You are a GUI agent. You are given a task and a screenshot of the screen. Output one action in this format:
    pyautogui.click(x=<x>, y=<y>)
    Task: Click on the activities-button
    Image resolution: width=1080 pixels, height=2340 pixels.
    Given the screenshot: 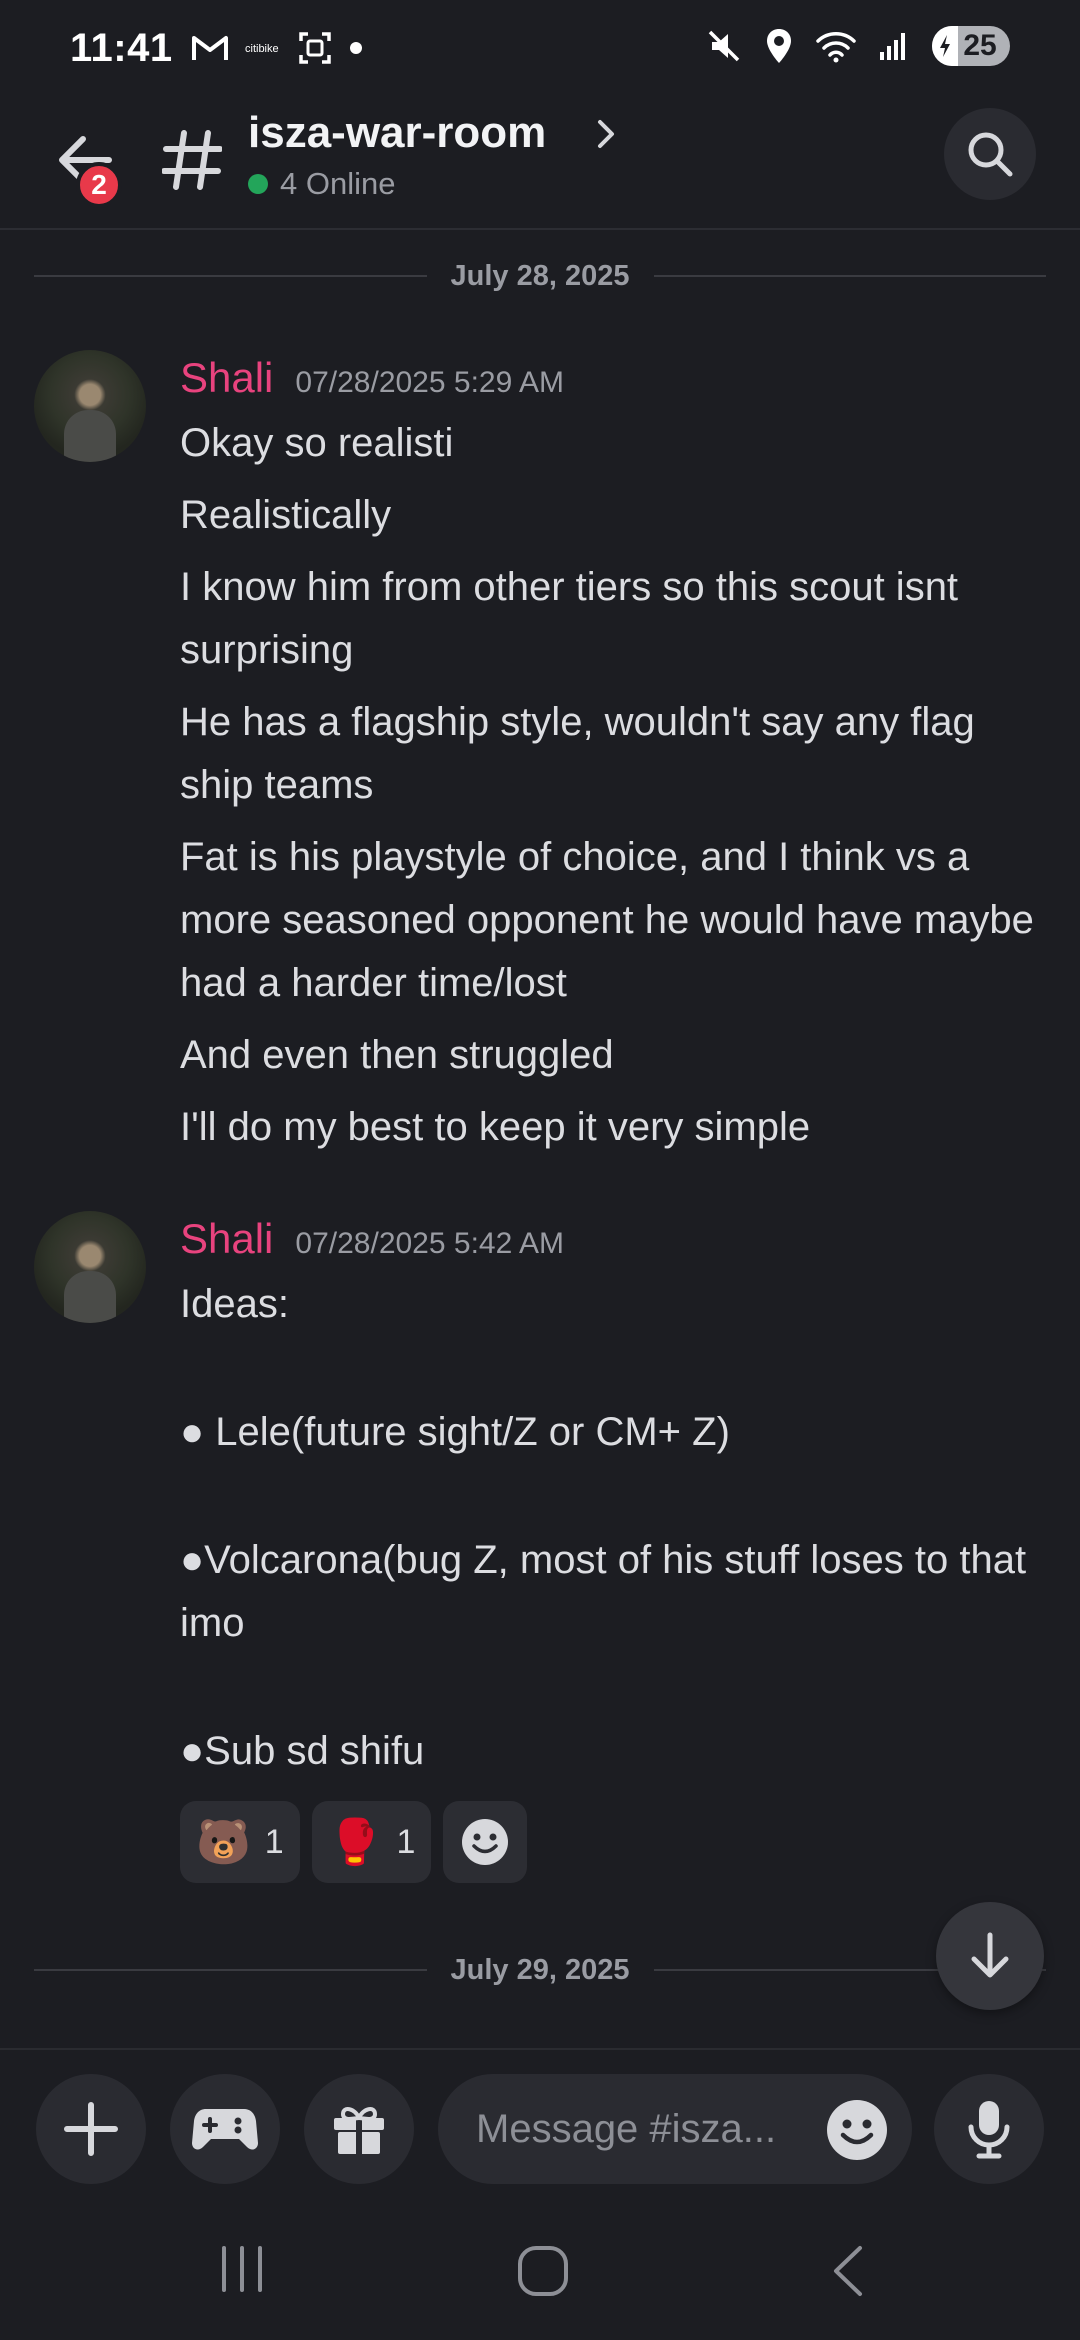 What is the action you would take?
    pyautogui.click(x=225, y=2129)
    